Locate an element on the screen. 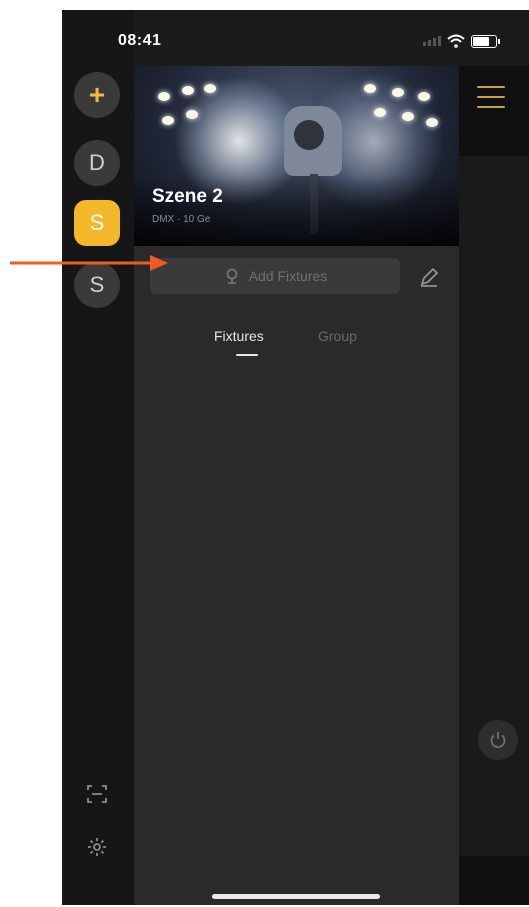 The height and width of the screenshot is (907, 529). pencil-icon is located at coordinates (429, 277).